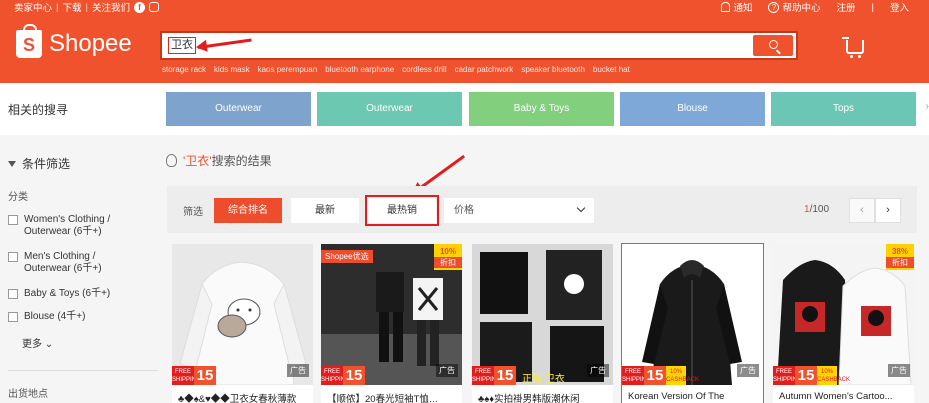 Image resolution: width=929 pixels, height=403 pixels. Describe the element at coordinates (484, 69) in the screenshot. I see `keyword-link: cadar patchwork` at that location.